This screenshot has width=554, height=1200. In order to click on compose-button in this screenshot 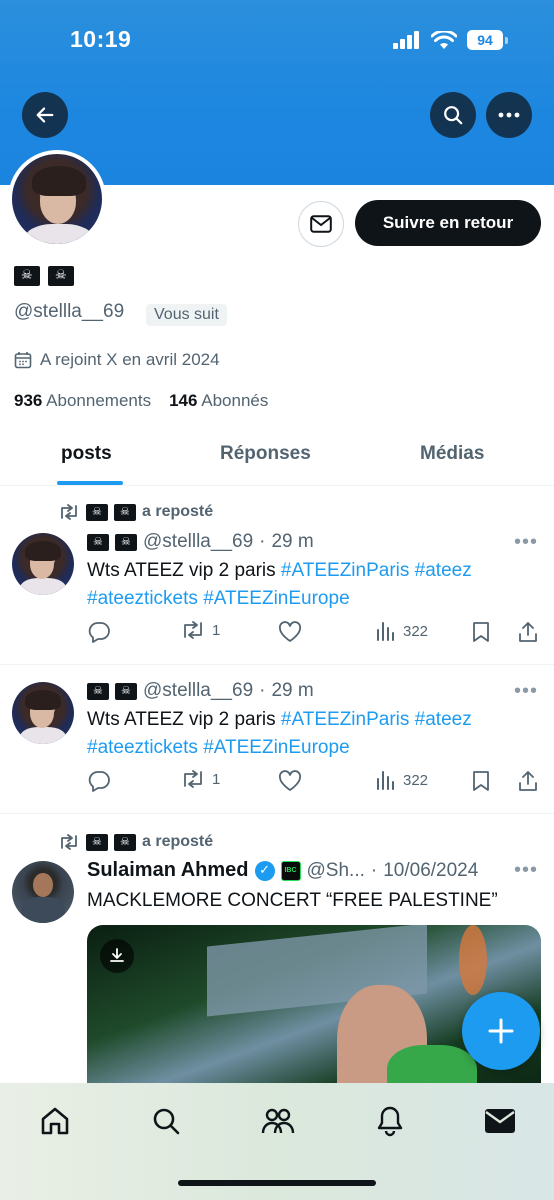, I will do `click(501, 1031)`.